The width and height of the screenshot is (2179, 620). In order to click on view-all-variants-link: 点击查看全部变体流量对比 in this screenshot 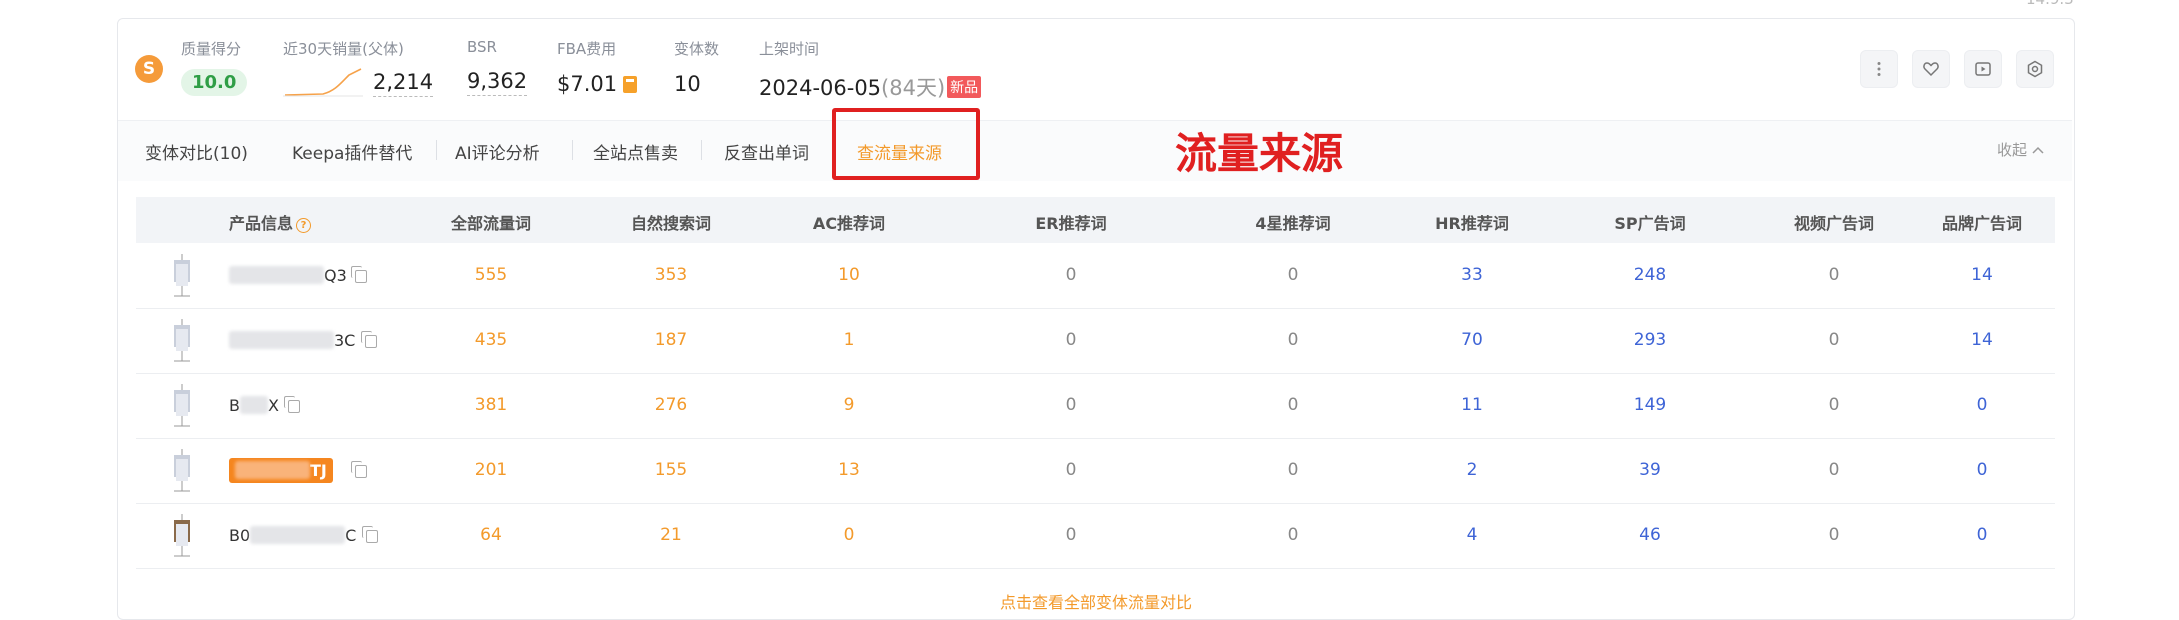, I will do `click(1096, 601)`.